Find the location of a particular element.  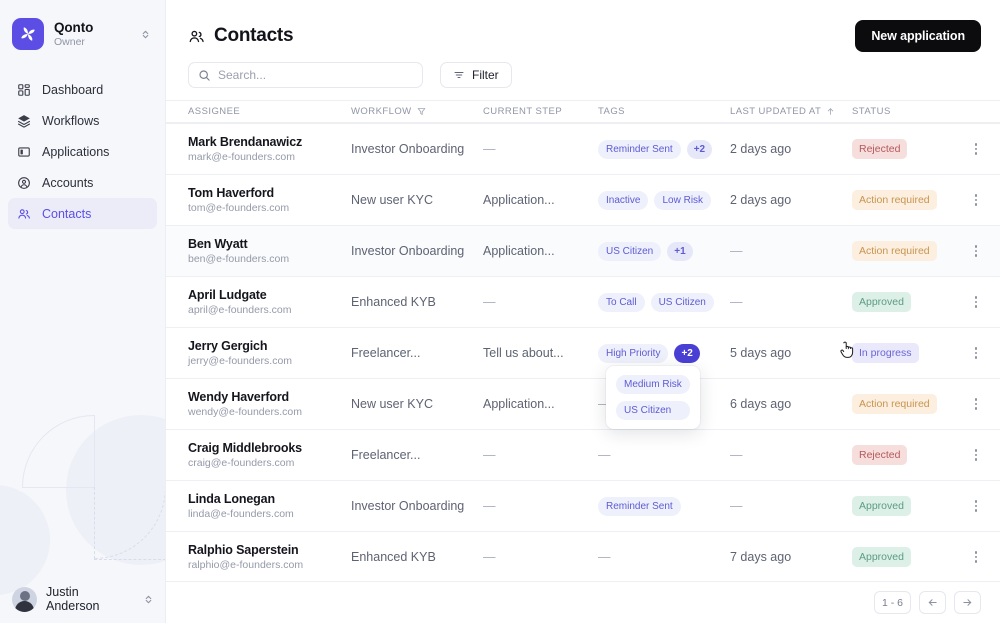

search-box is located at coordinates (305, 75).